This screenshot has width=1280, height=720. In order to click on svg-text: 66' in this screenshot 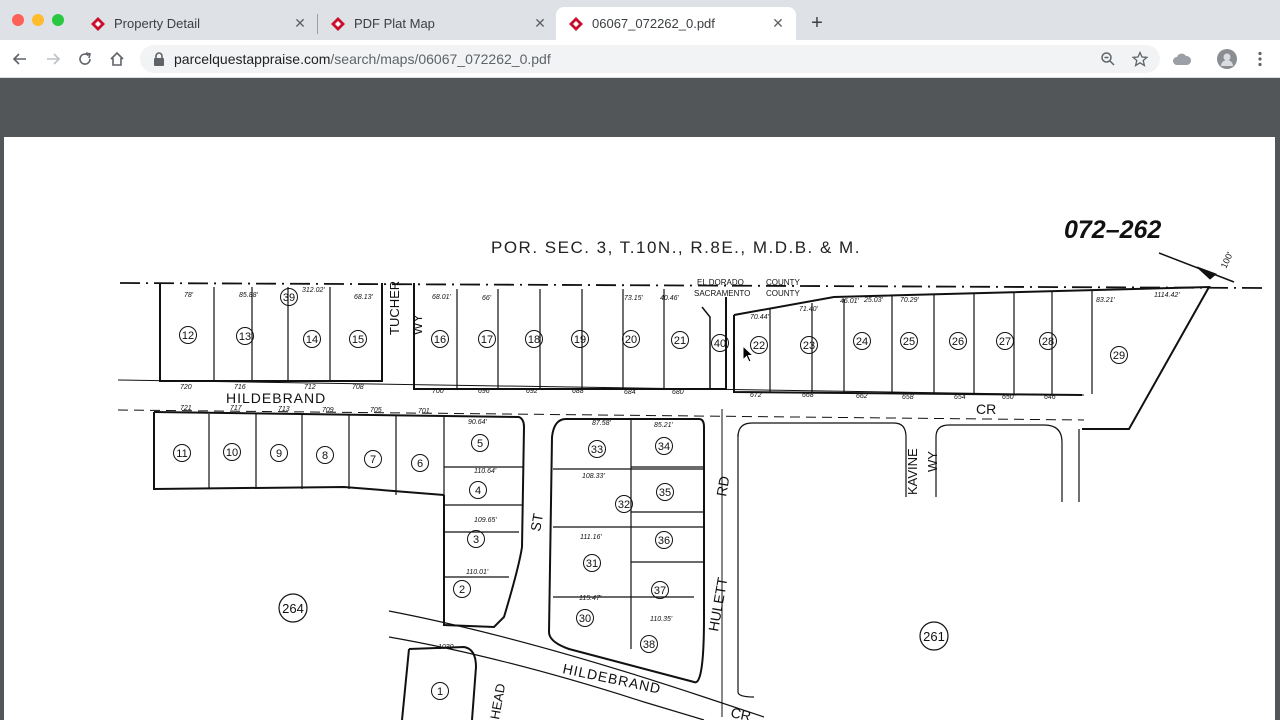, I will do `click(487, 298)`.